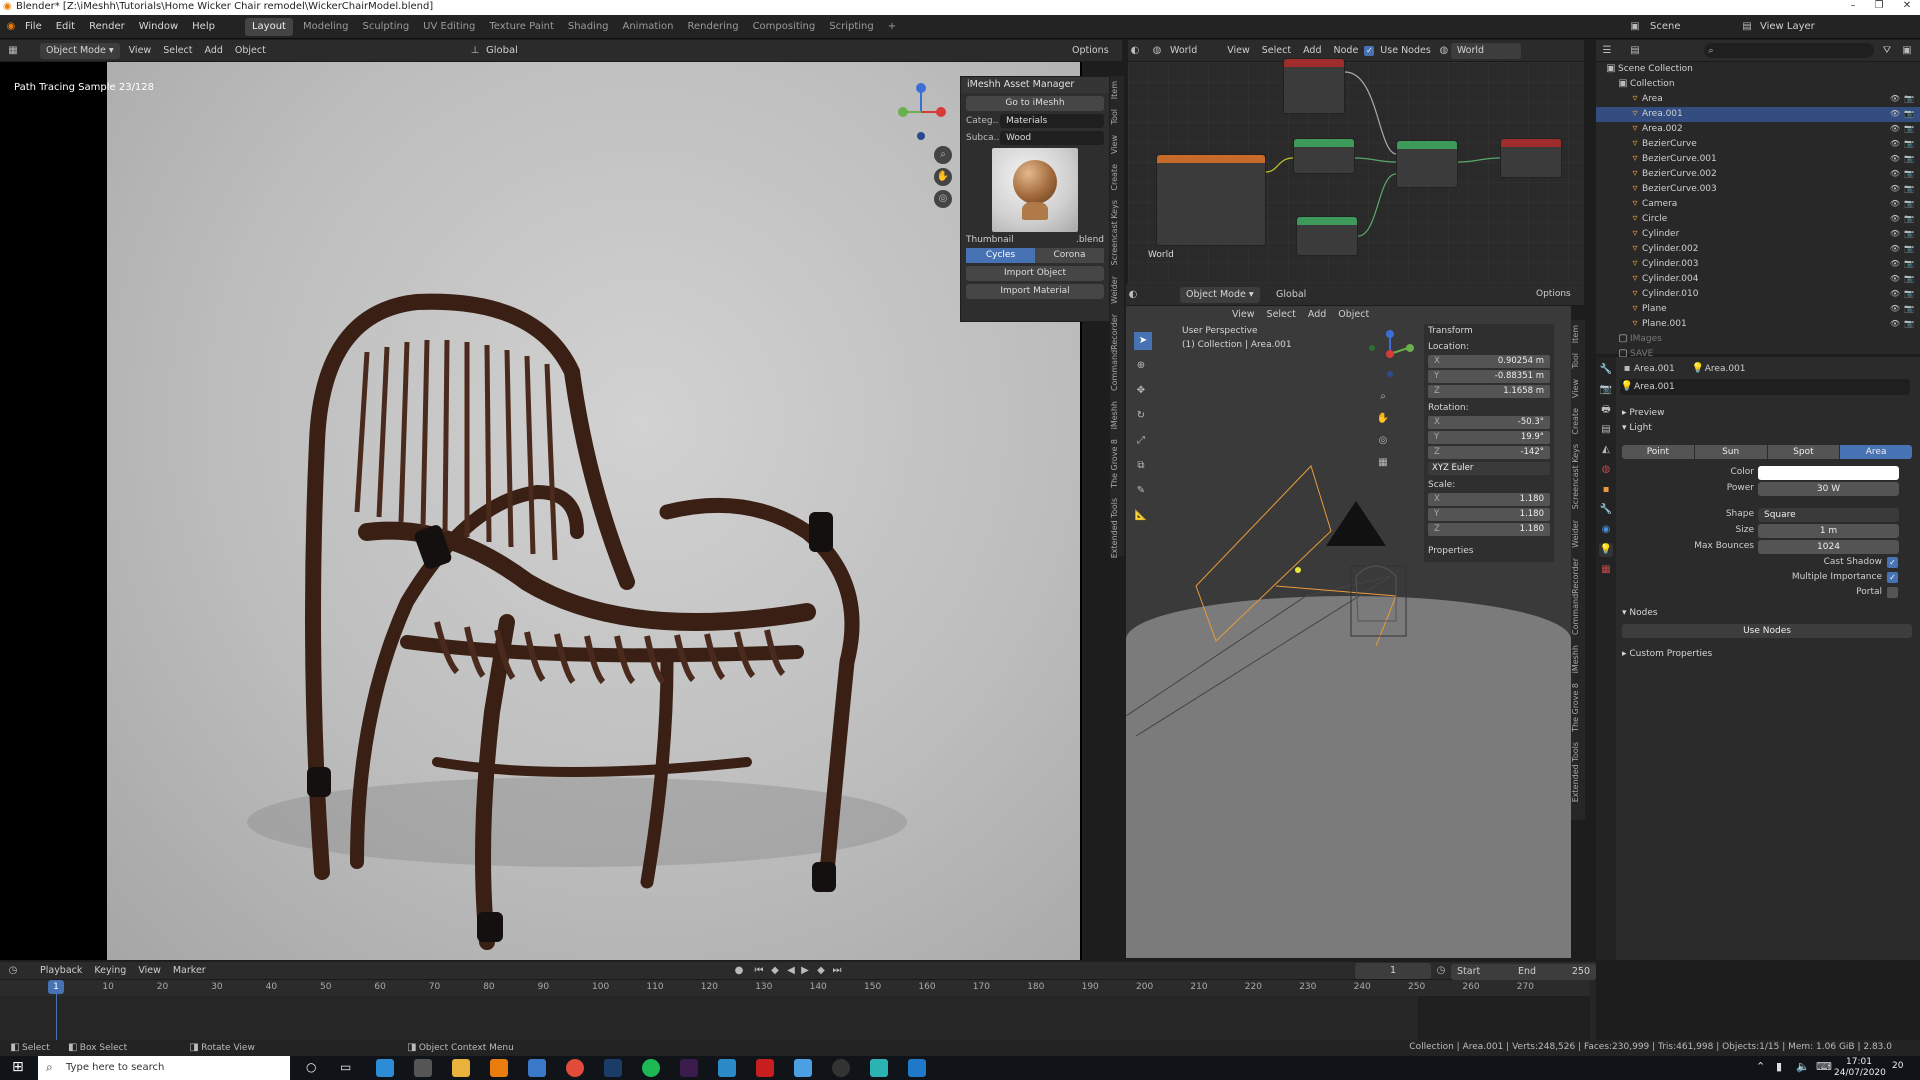 The image size is (1920, 1080). Describe the element at coordinates (1758, 264) in the screenshot. I see `outliner-item: ▿ Cylinder.003 👁 📷` at that location.